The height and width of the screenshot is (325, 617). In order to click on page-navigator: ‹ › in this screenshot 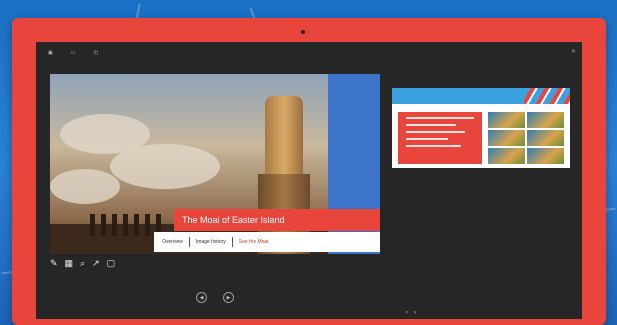, I will do `click(411, 313)`.